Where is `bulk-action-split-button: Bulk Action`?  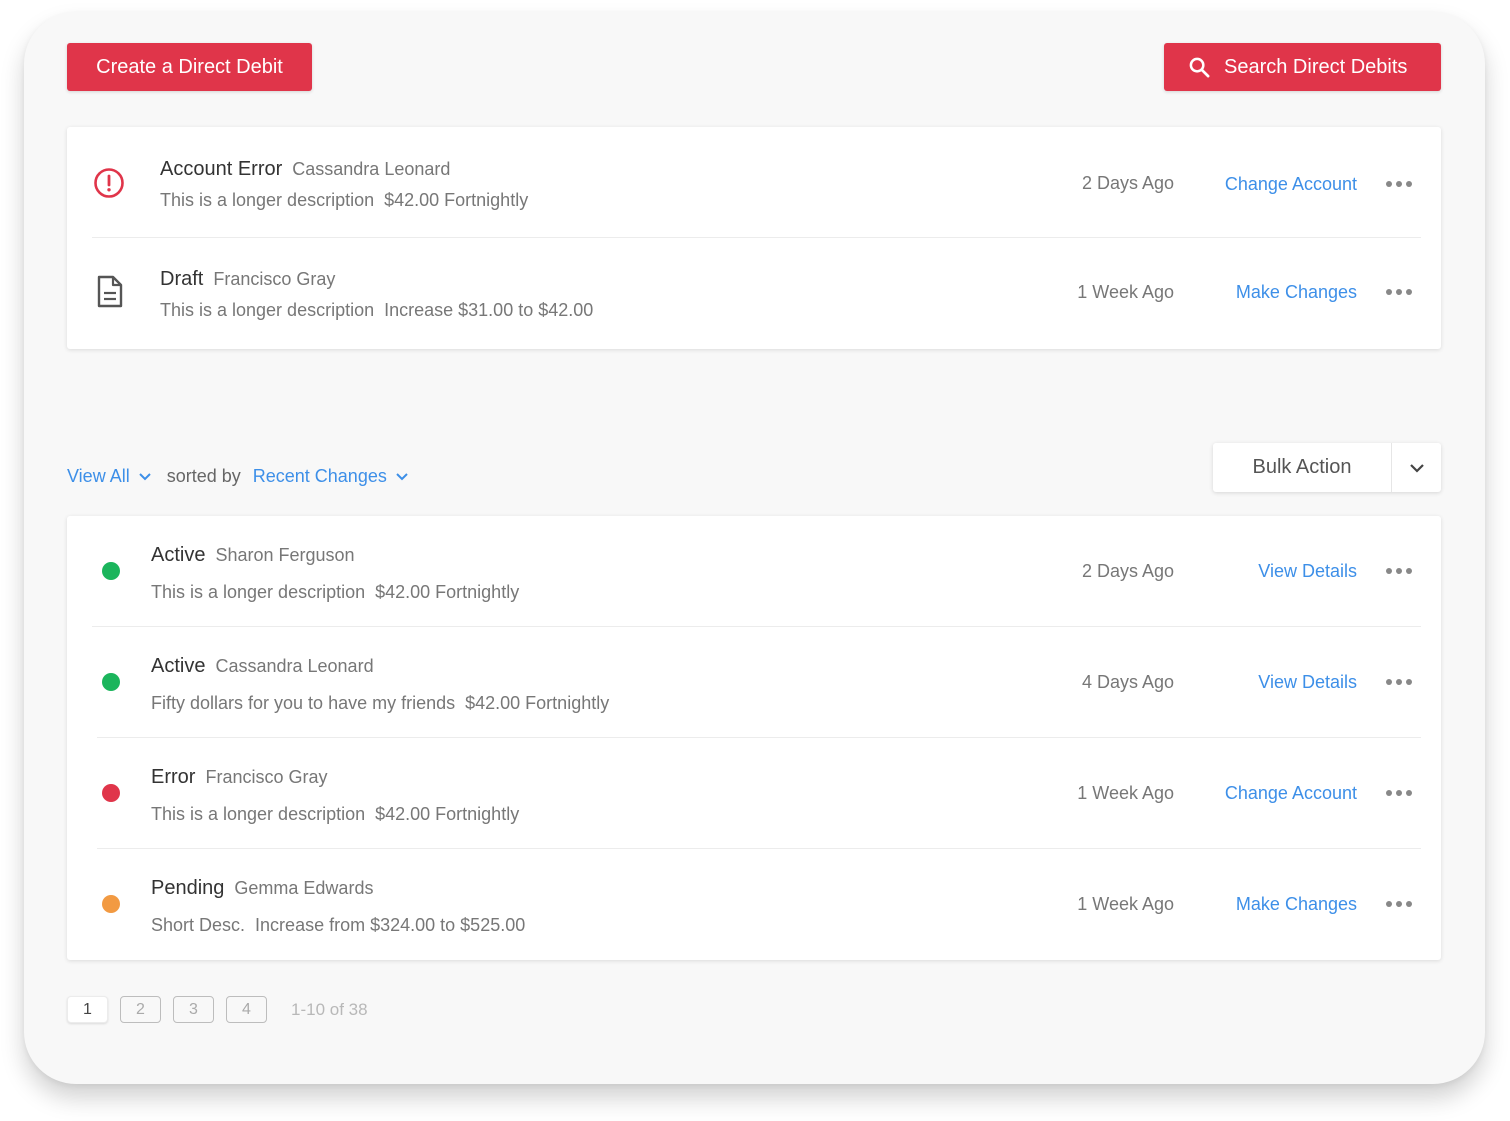 bulk-action-split-button: Bulk Action is located at coordinates (1327, 467).